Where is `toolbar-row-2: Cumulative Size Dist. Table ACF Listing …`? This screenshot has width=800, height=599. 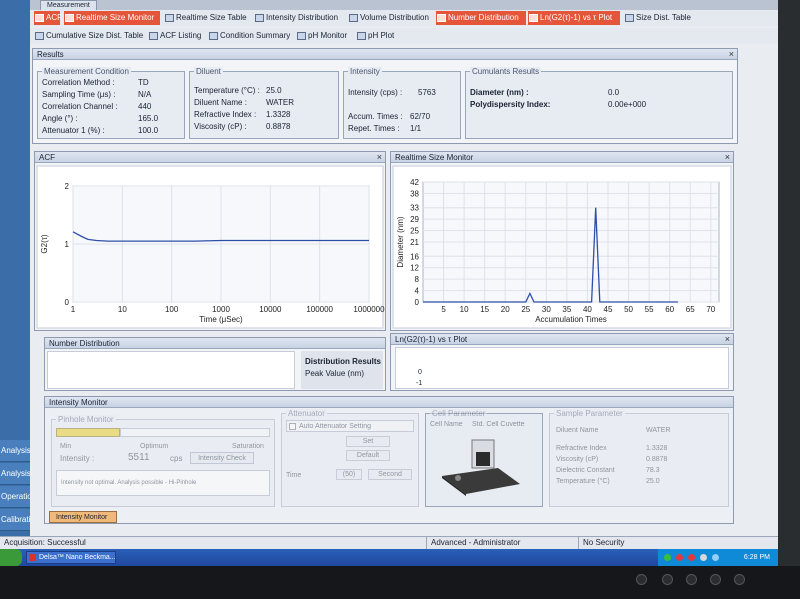 toolbar-row-2: Cumulative Size Dist. Table ACF Listing … is located at coordinates (404, 36).